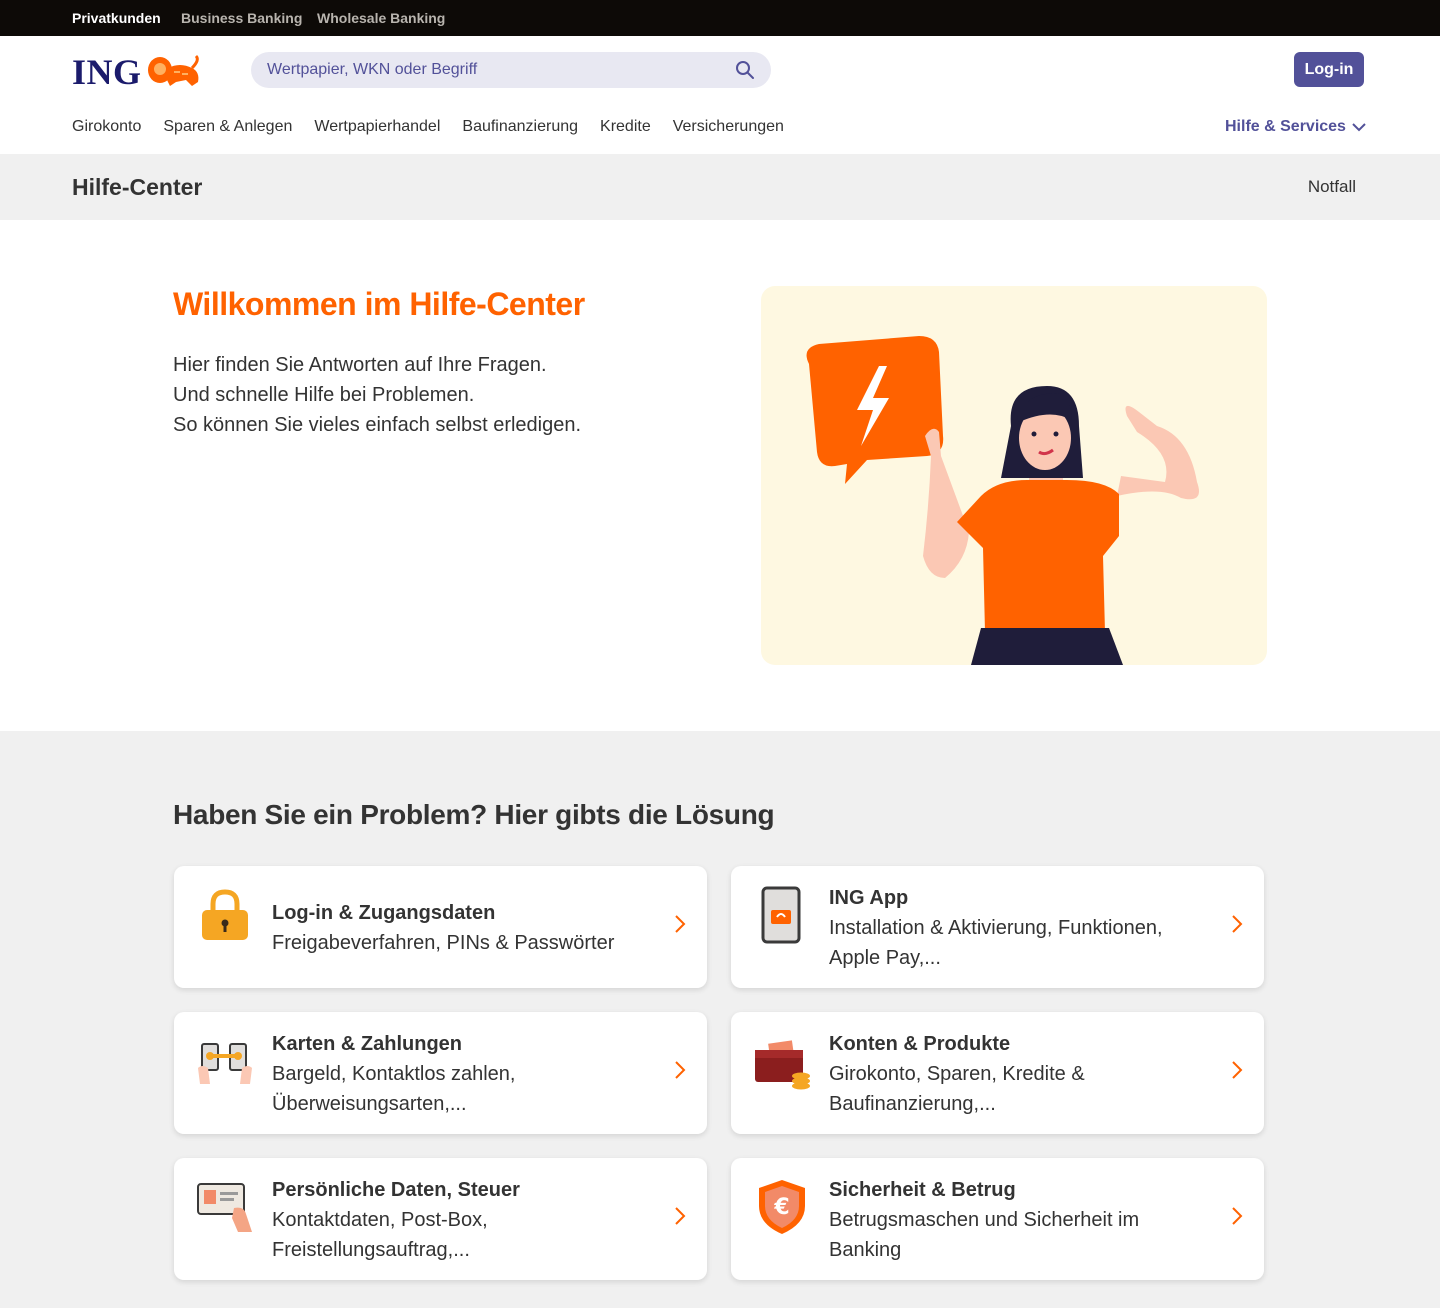 This screenshot has height=1308, width=1440. Describe the element at coordinates (173, 70) in the screenshot. I see `lion-icon` at that location.